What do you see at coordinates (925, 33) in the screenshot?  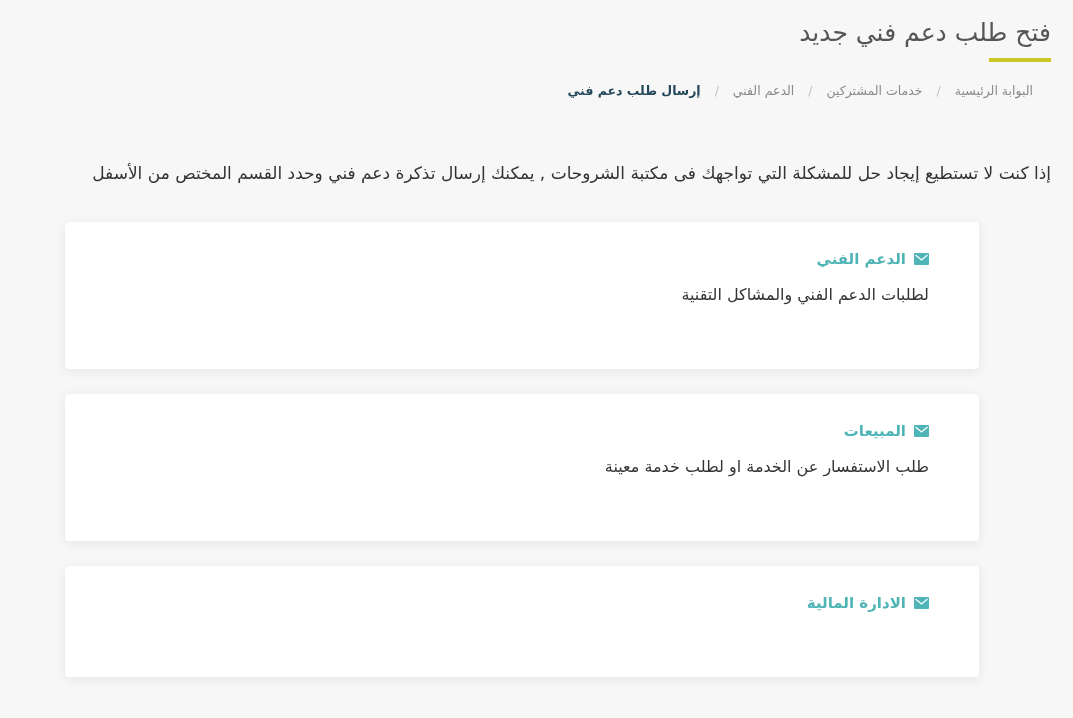 I see `page-title: فتح طلب دعم فني جديد` at bounding box center [925, 33].